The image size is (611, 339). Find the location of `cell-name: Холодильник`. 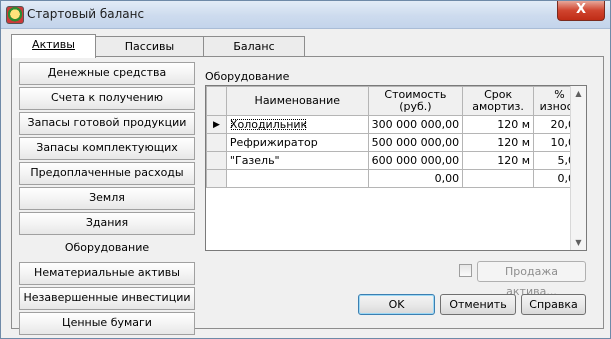

cell-name: Холодильник is located at coordinates (297, 124).